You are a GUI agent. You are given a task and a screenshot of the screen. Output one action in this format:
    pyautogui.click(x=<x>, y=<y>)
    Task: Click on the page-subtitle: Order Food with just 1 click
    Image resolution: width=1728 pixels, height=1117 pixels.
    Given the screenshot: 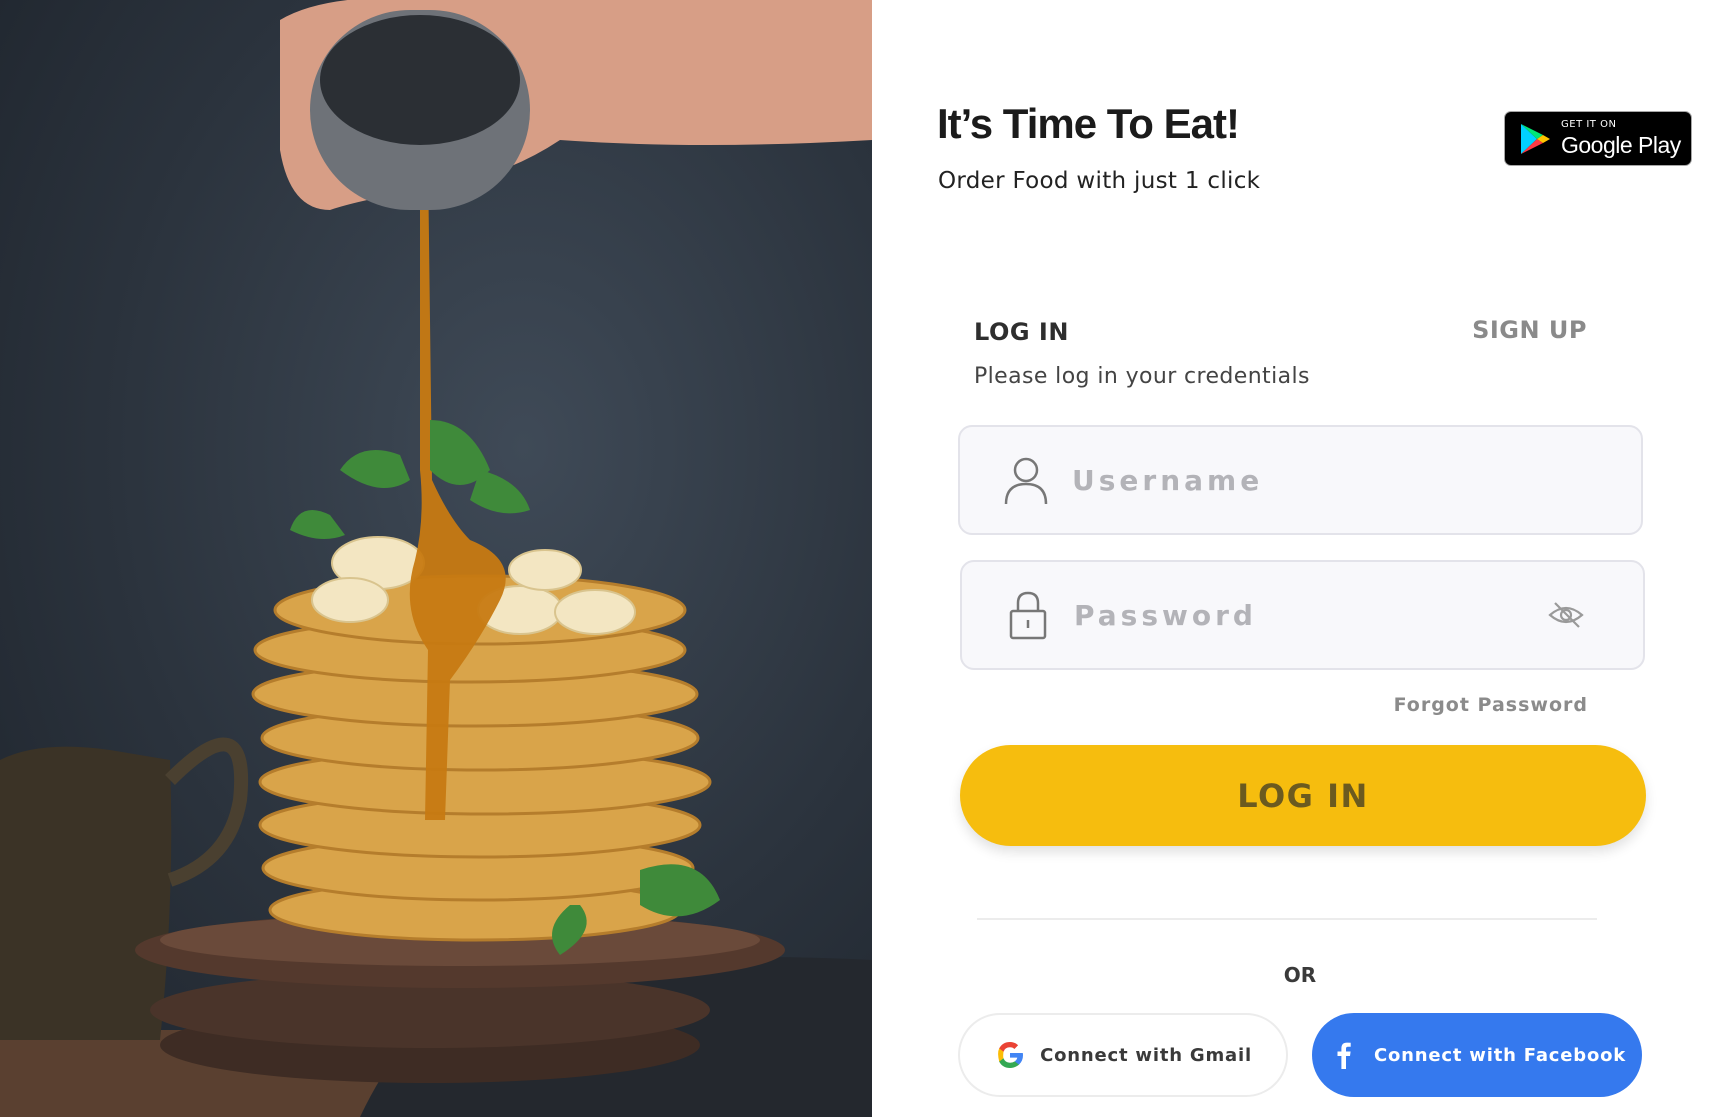 What is the action you would take?
    pyautogui.click(x=1099, y=181)
    